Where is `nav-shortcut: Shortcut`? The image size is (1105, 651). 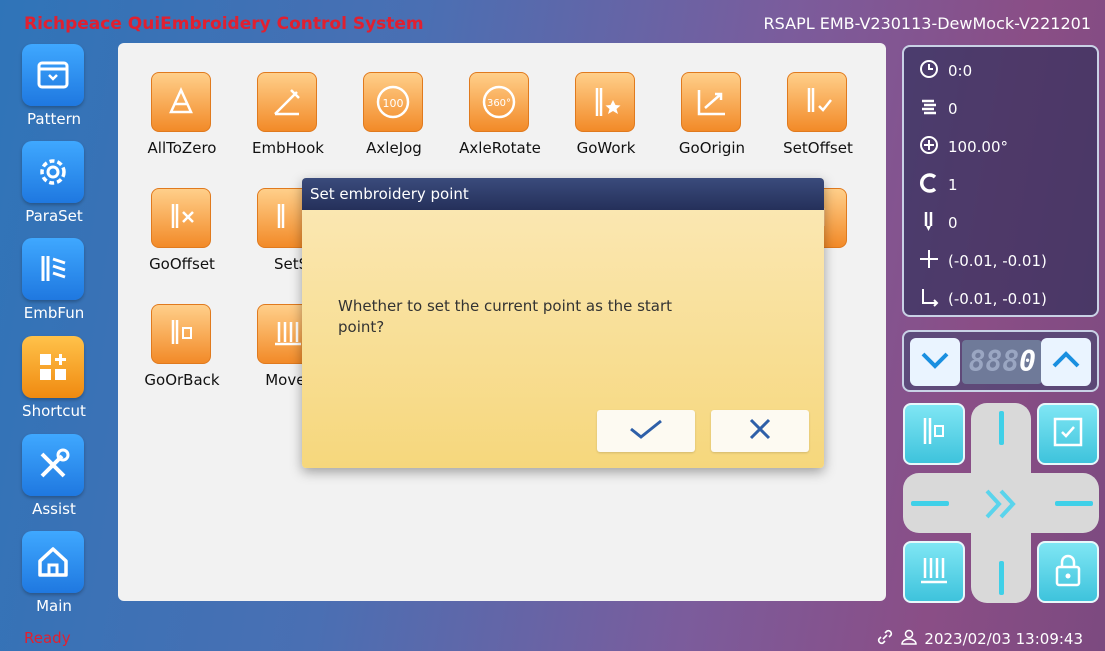 nav-shortcut: Shortcut is located at coordinates (54, 383).